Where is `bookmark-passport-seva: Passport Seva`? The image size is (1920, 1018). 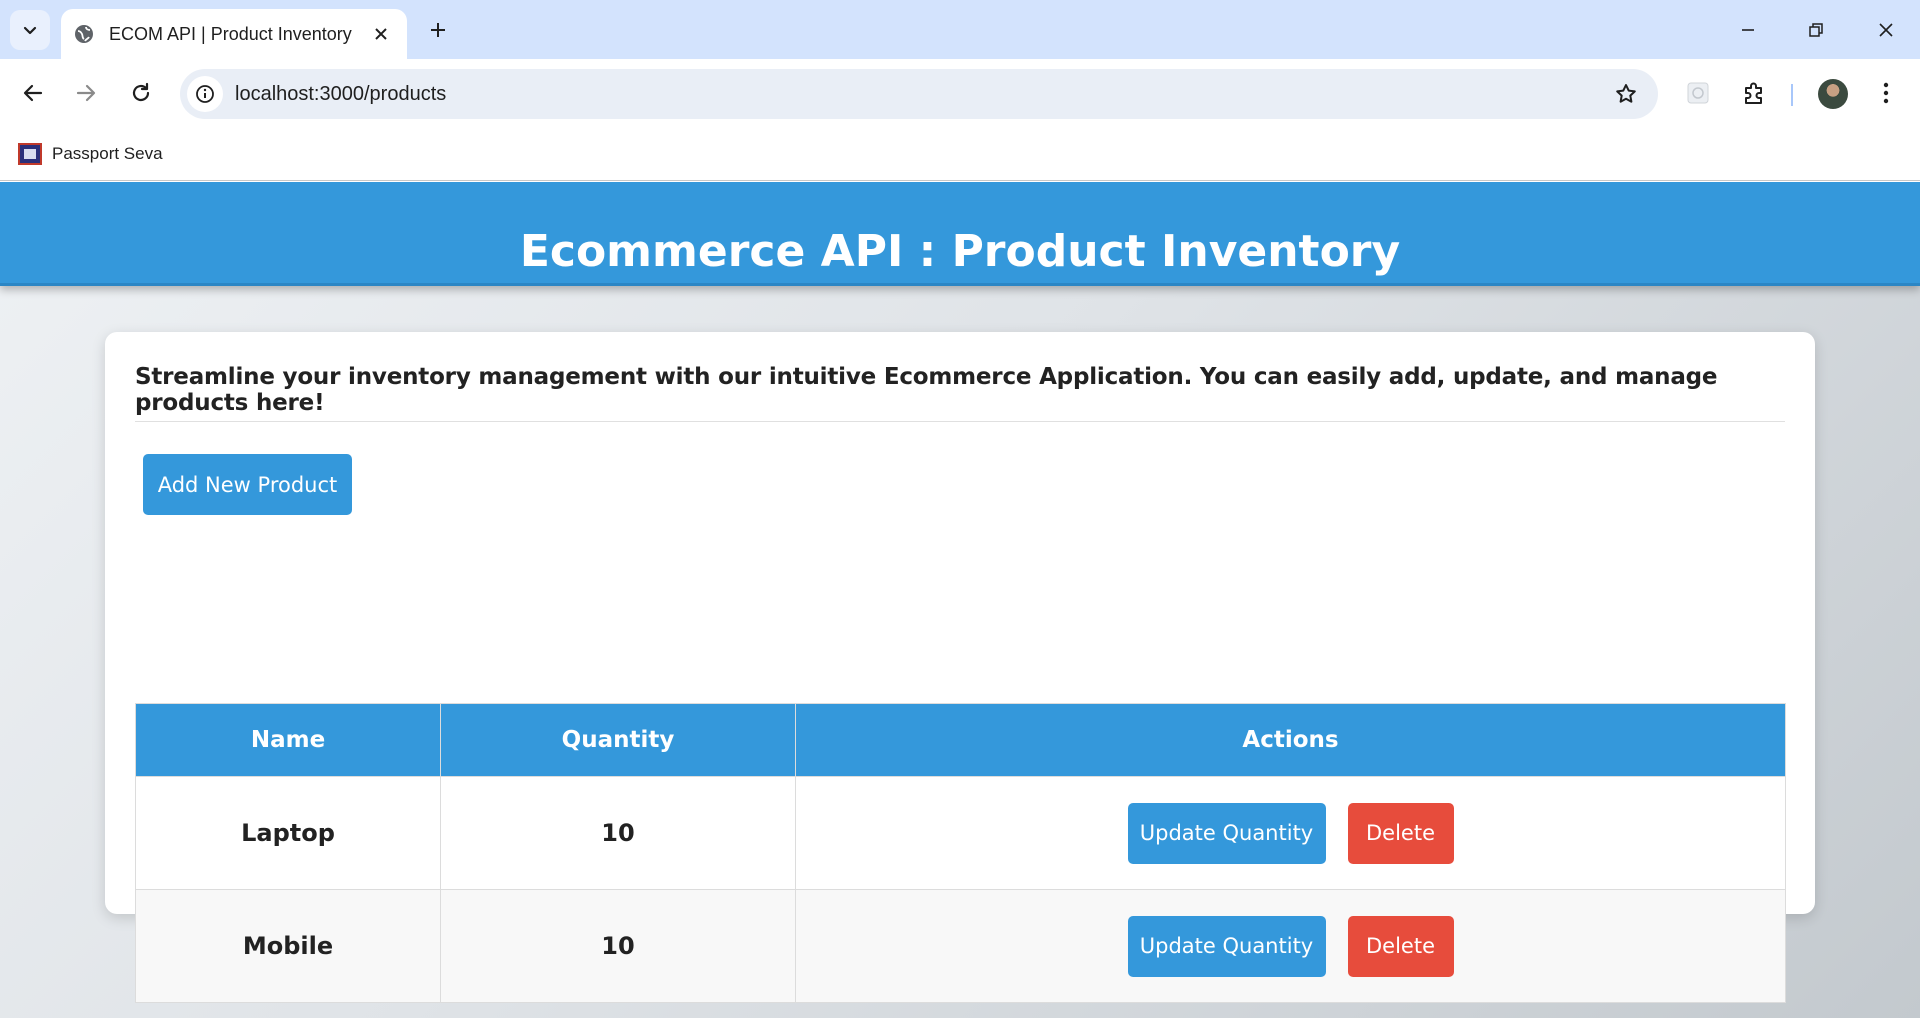 bookmark-passport-seva: Passport Seva is located at coordinates (90, 154).